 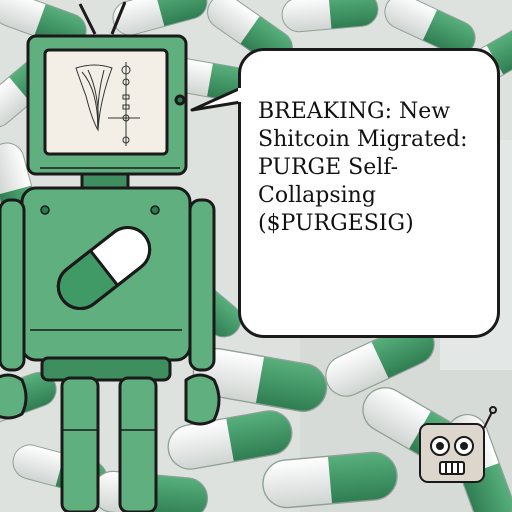 What do you see at coordinates (458, 444) in the screenshot?
I see `robot-head-logo` at bounding box center [458, 444].